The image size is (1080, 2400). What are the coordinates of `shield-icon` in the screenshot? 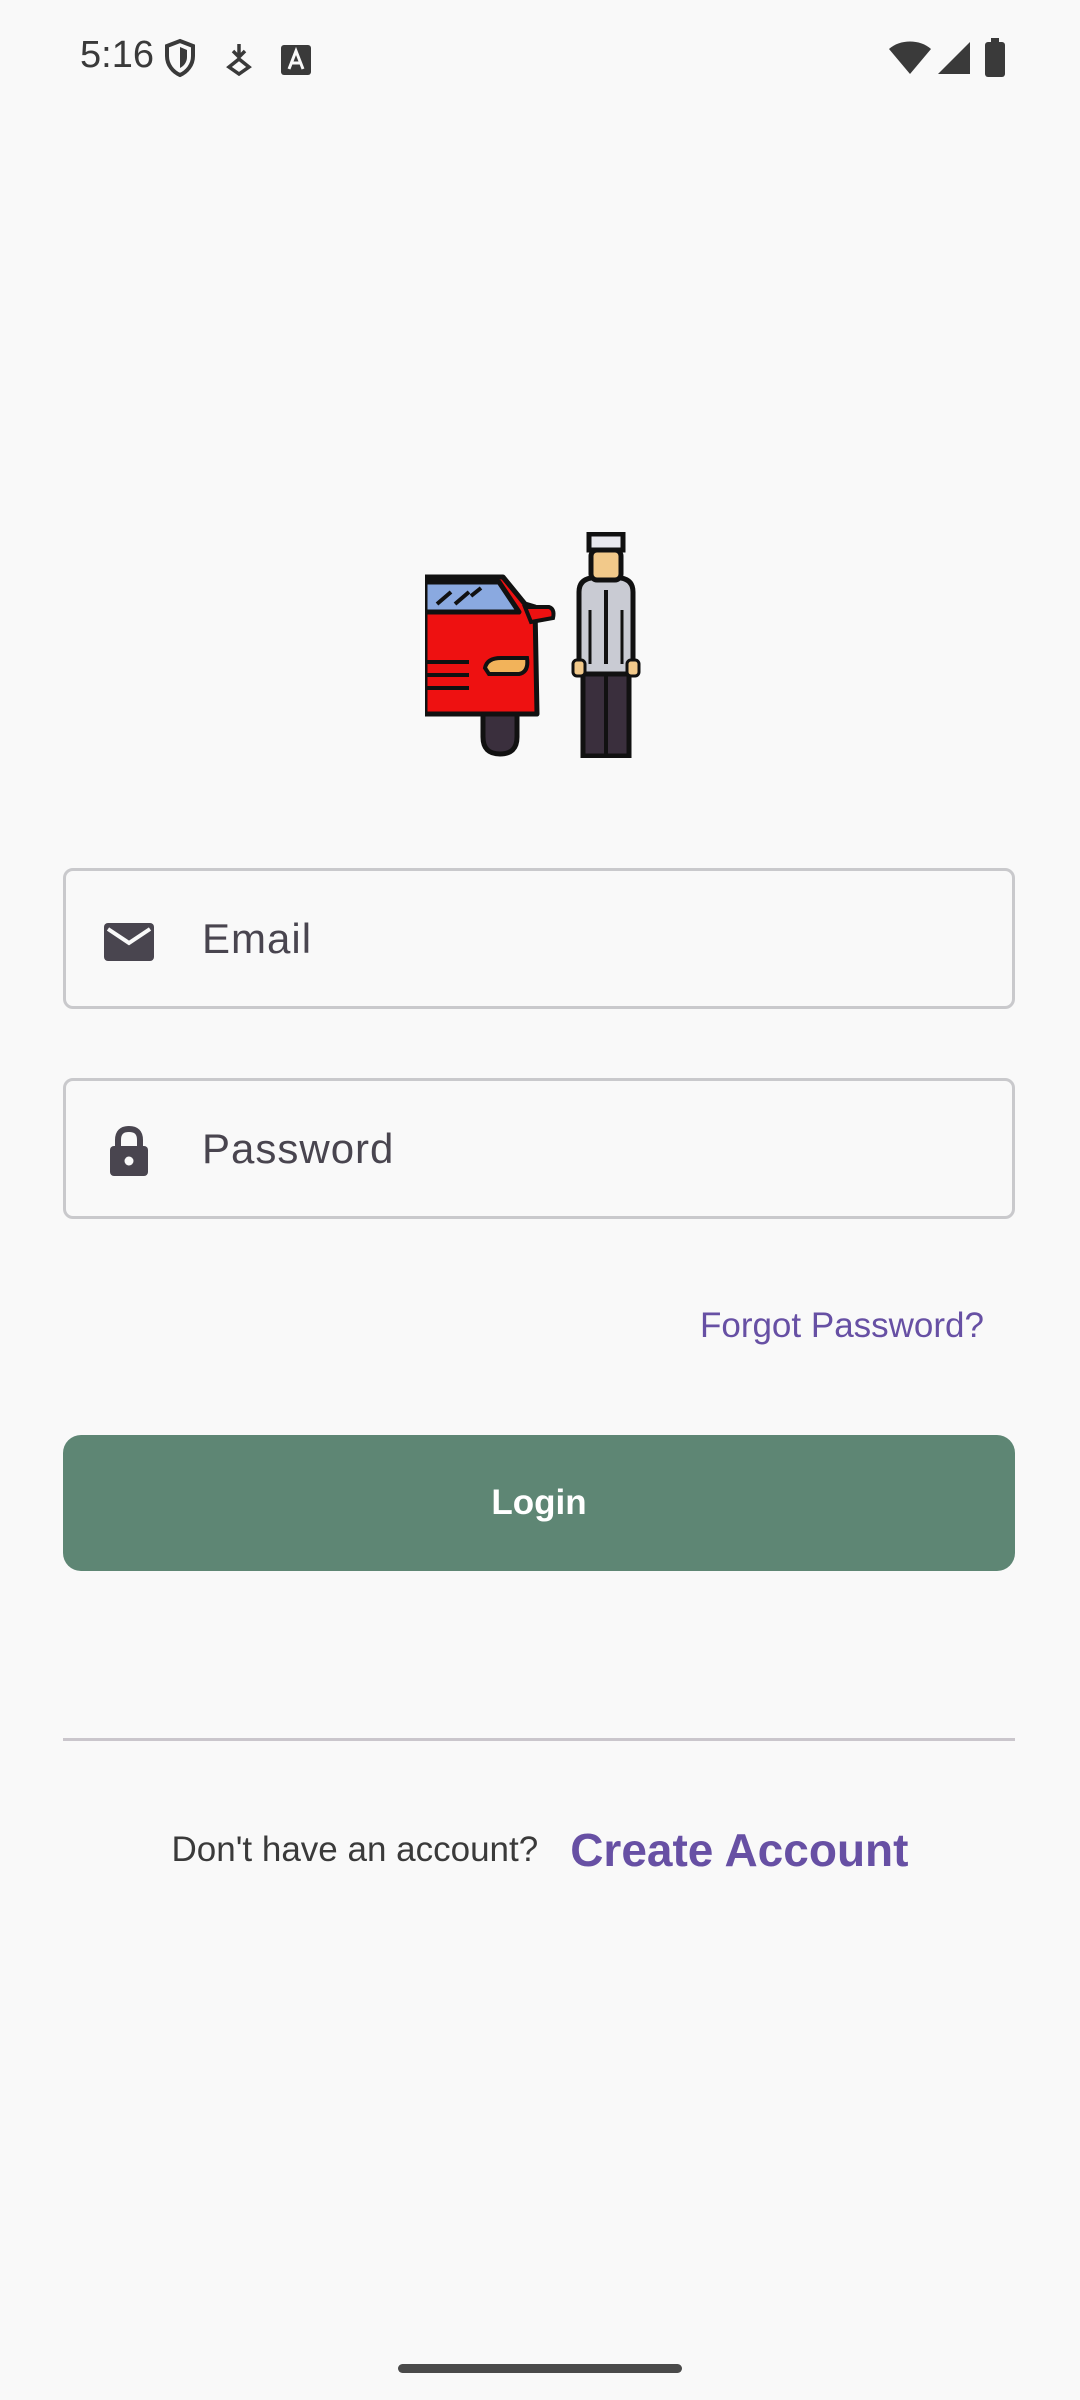 It's located at (180, 58).